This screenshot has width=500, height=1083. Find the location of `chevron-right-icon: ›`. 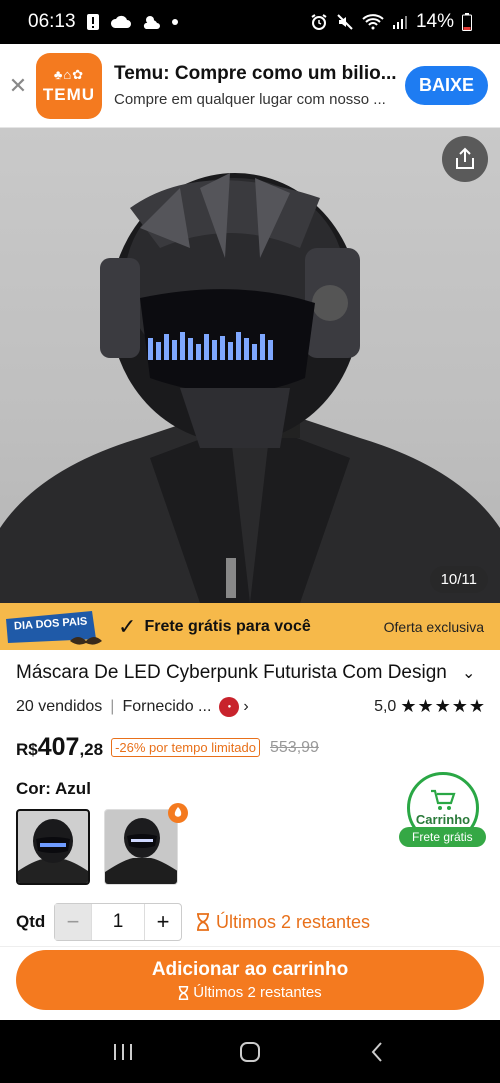

chevron-right-icon: › is located at coordinates (245, 707).